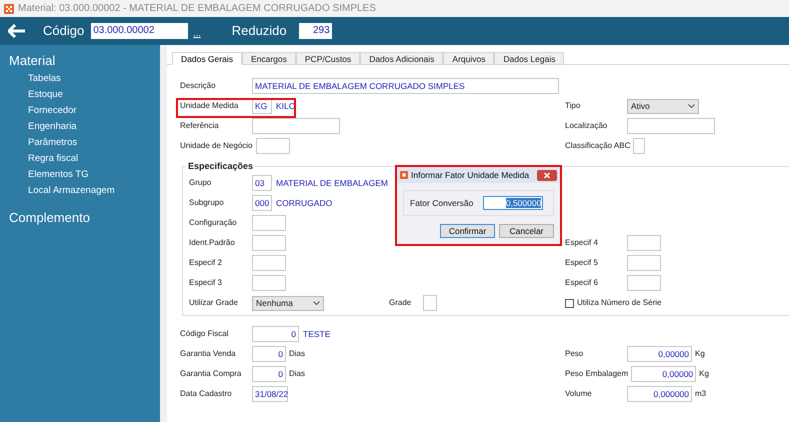  I want to click on checkbox-label: Utiliza Número de Série, so click(619, 303).